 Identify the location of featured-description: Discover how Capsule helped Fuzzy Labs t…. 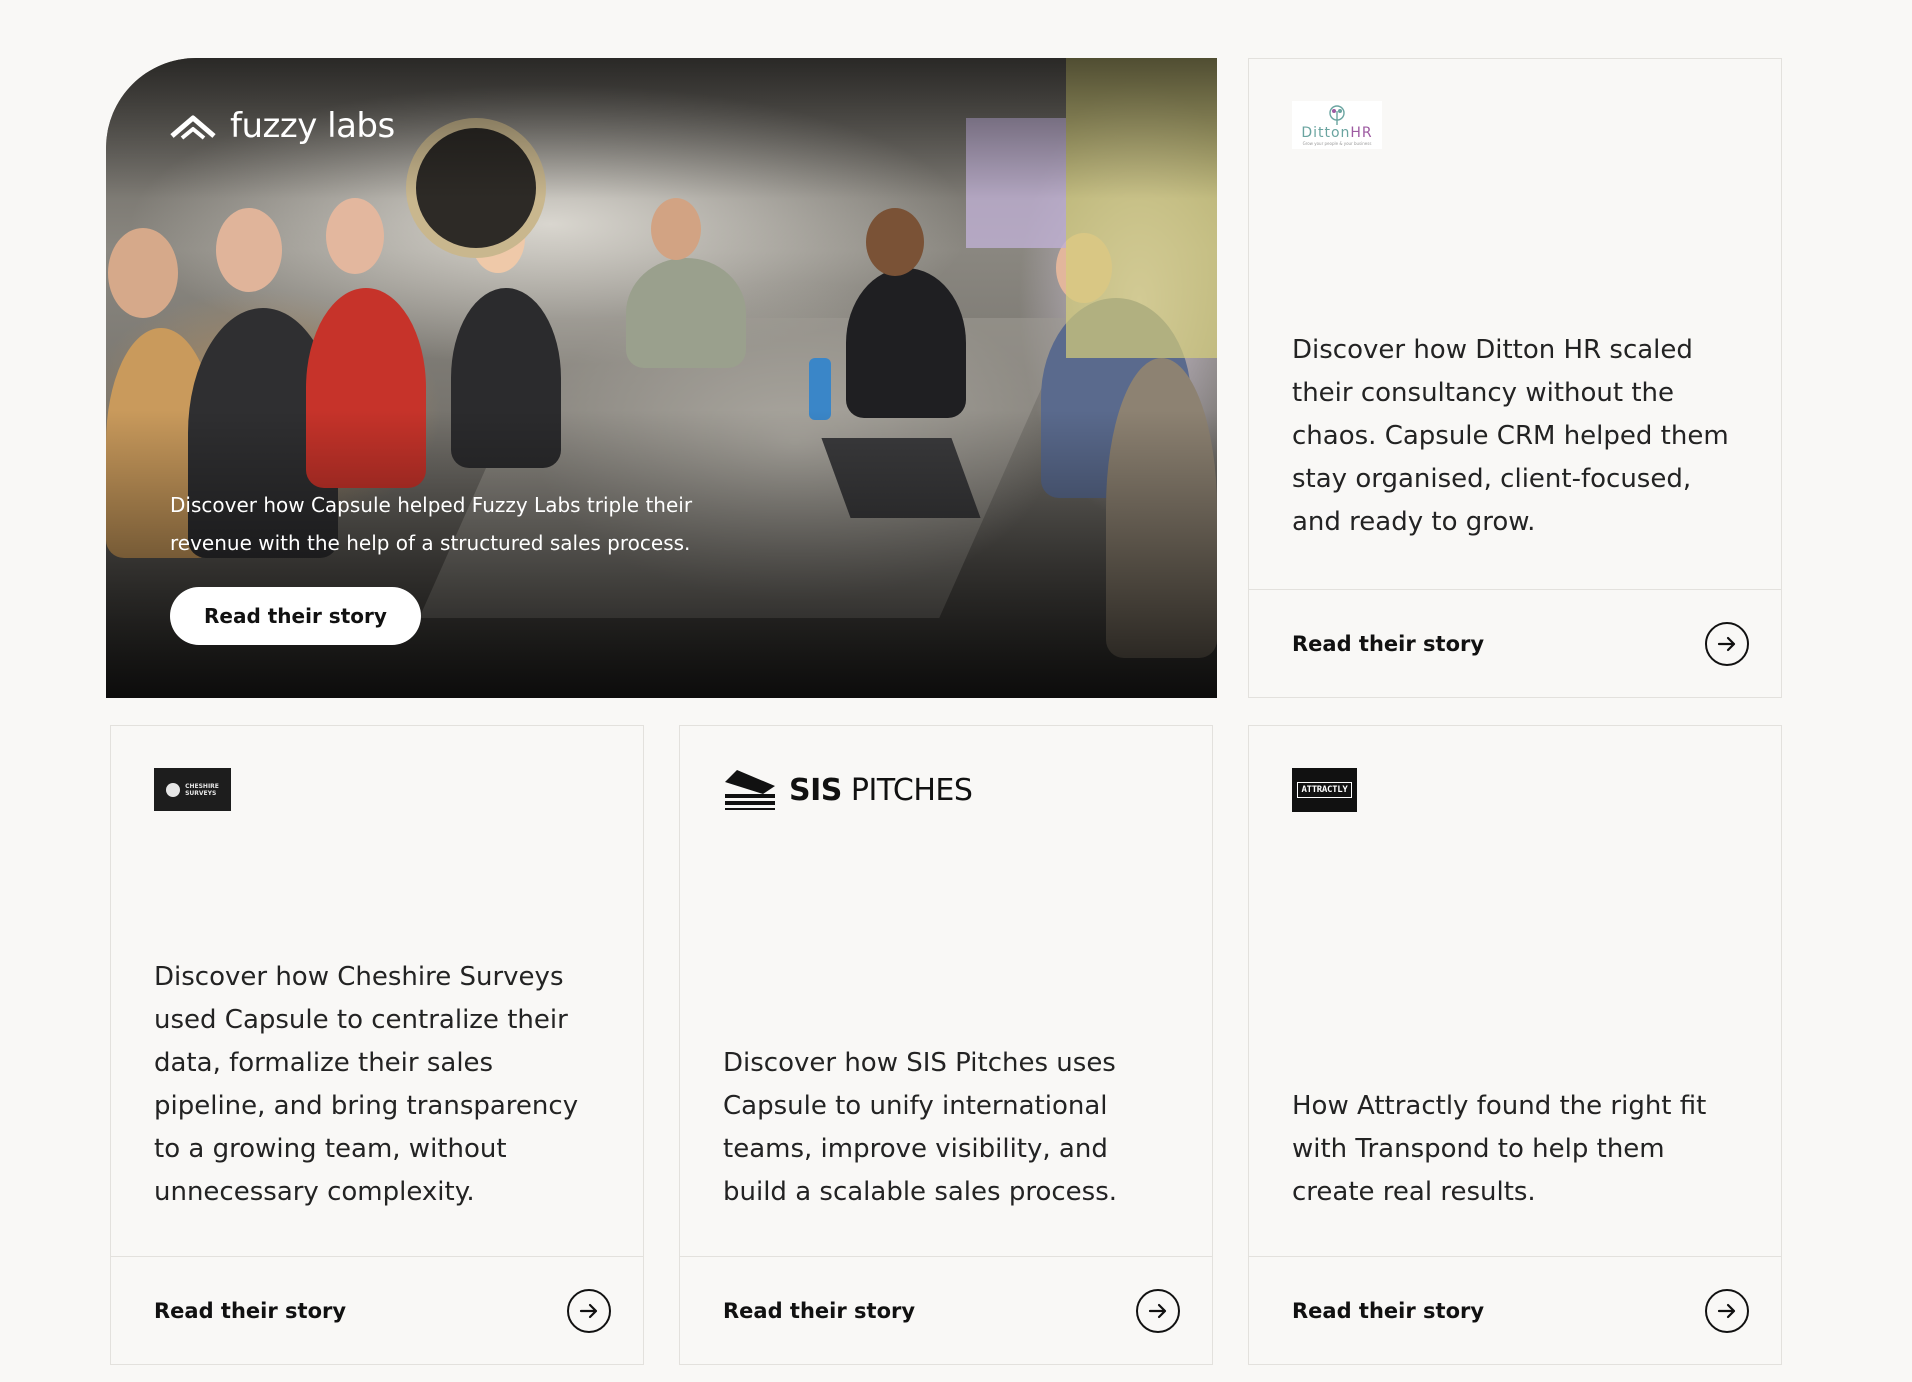
(431, 524).